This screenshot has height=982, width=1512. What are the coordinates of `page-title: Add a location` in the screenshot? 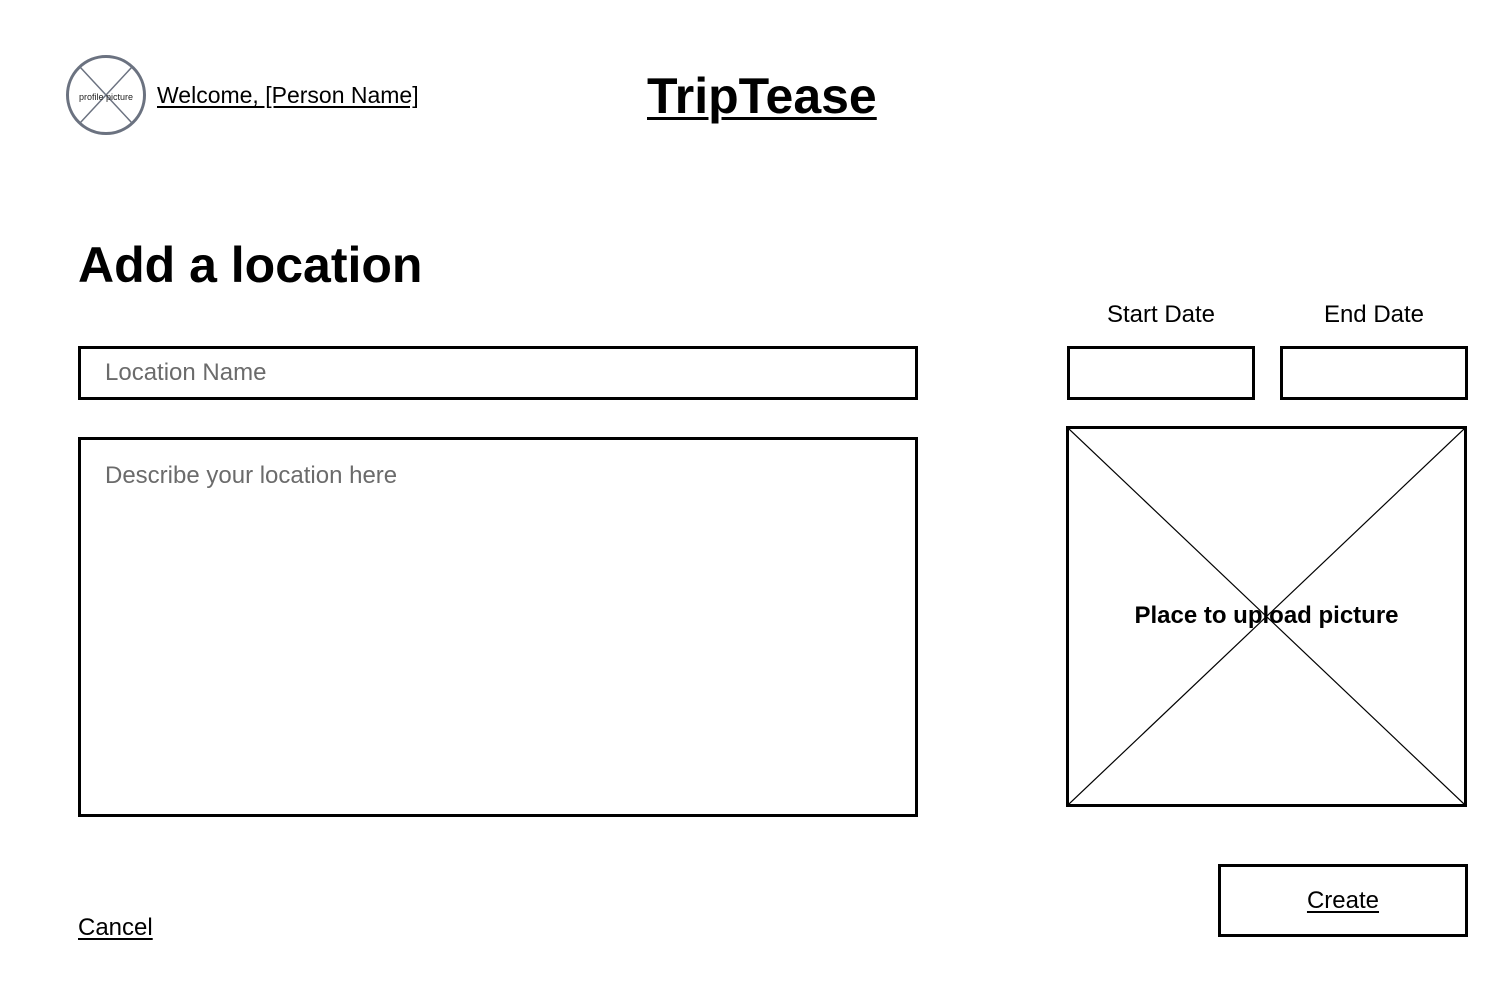 It's located at (250, 265).